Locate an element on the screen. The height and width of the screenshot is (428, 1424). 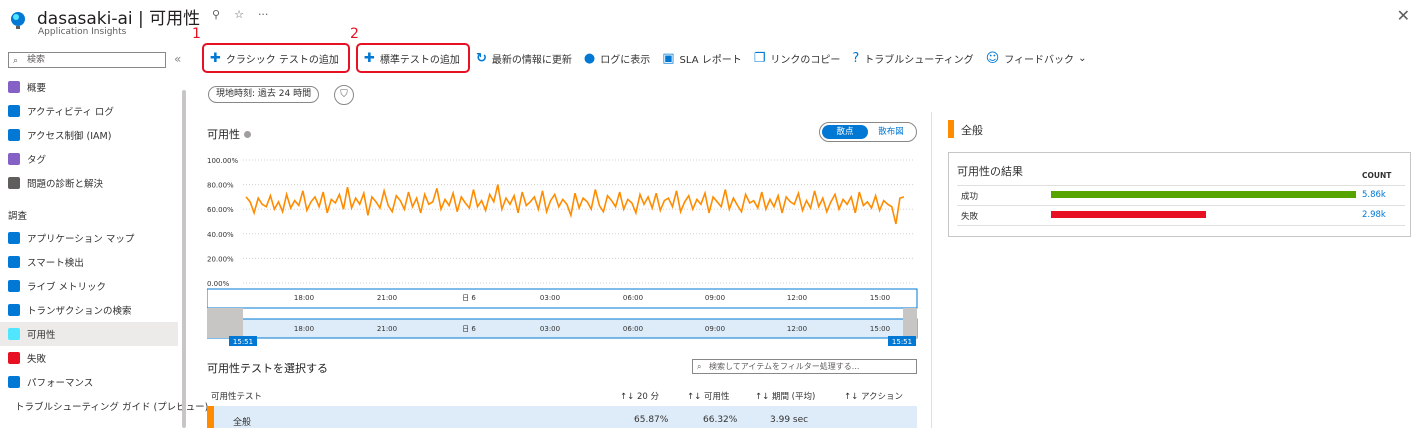
sla-report-button: ▣ SLA レポート is located at coordinates (701, 58).